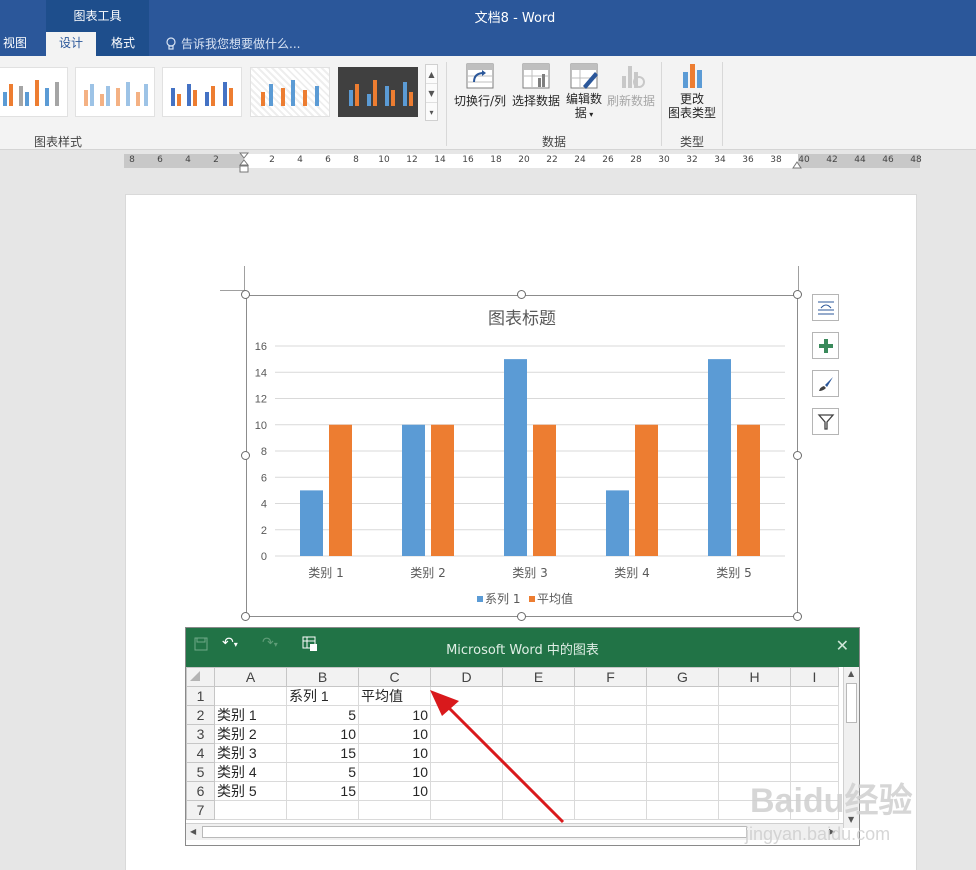 This screenshot has width=976, height=870. What do you see at coordinates (817, 834) in the screenshot?
I see `watermark-url: jingyan.baidu.com` at bounding box center [817, 834].